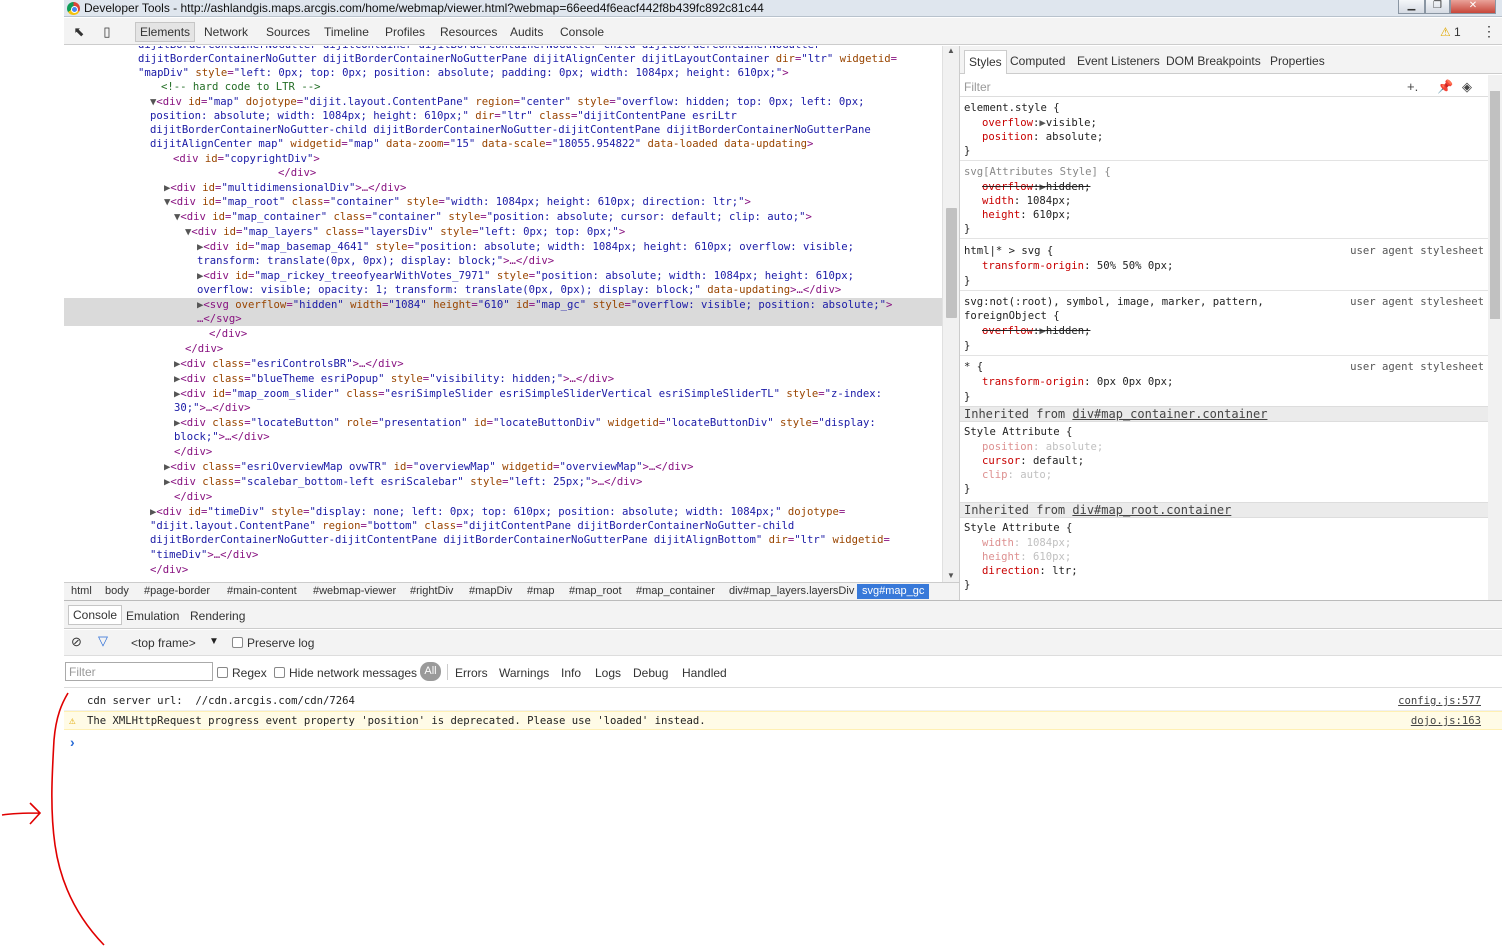 This screenshot has width=1502, height=946. Describe the element at coordinates (951, 575) in the screenshot. I see `scroll-down-arrow-icon: ▼` at that location.